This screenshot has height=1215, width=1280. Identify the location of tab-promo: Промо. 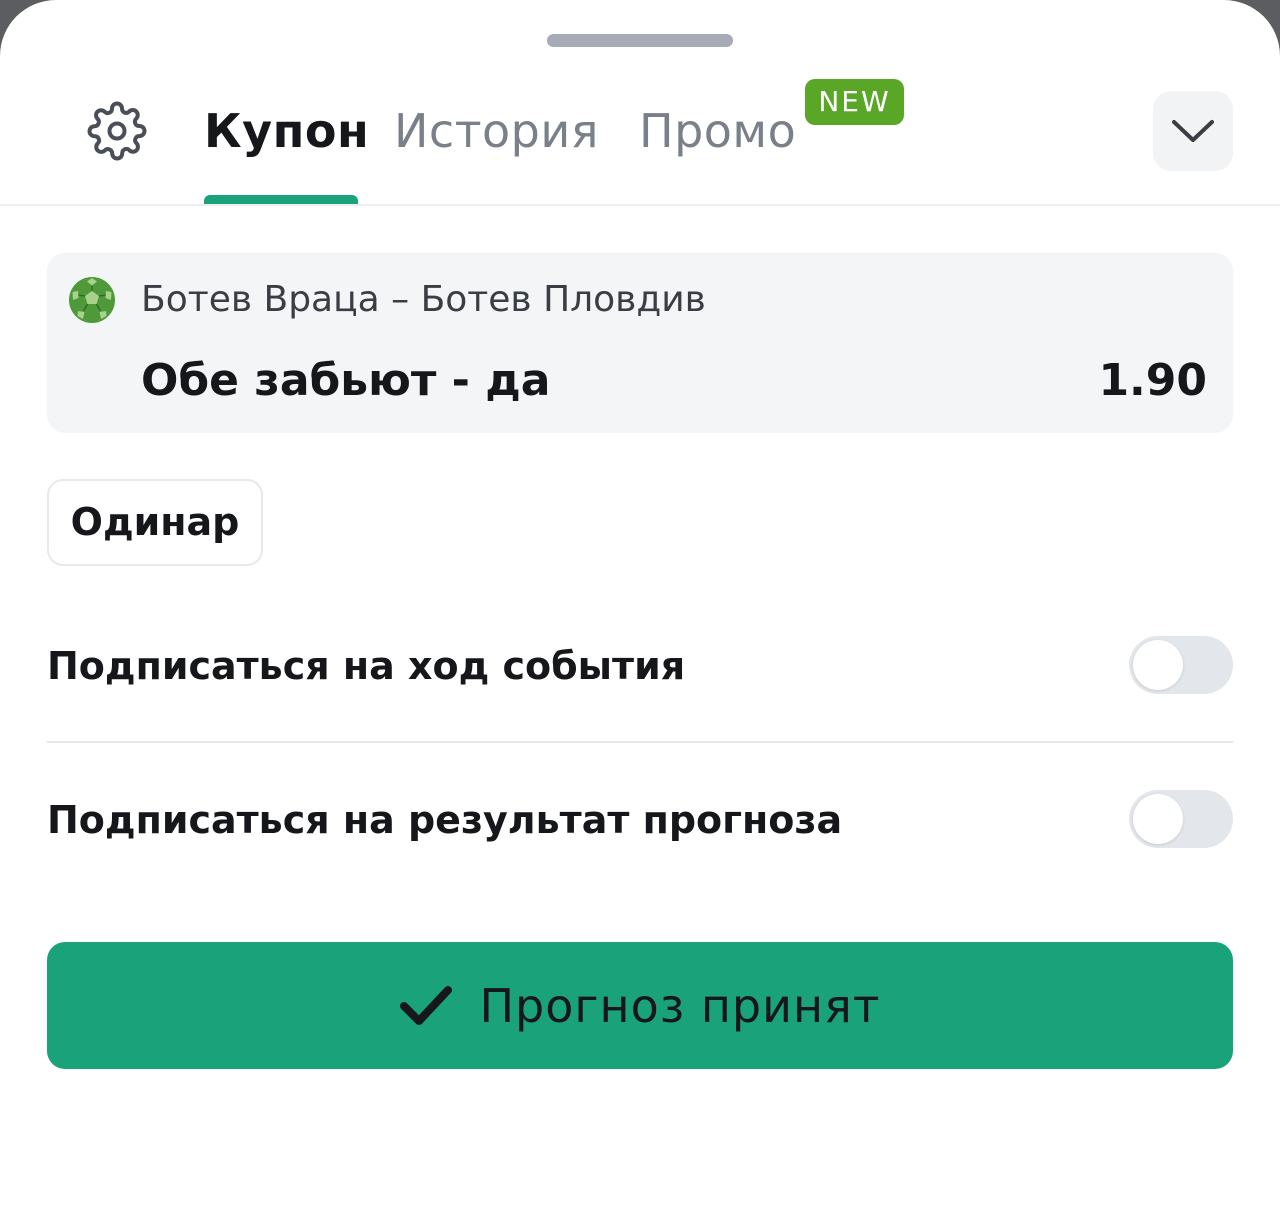
(717, 131).